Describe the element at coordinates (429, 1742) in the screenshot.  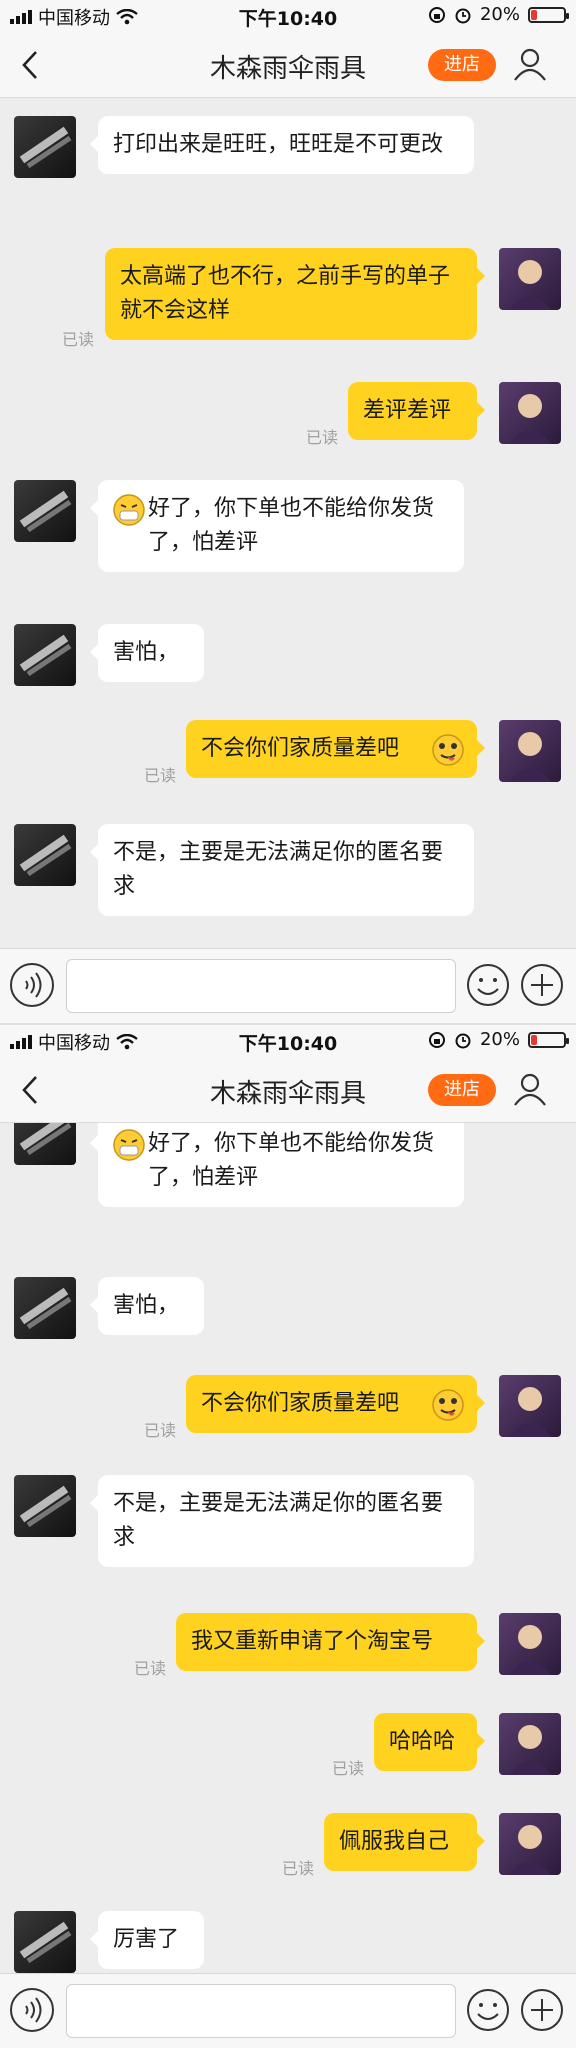
I see `message-bubble-right: 哈哈哈` at that location.